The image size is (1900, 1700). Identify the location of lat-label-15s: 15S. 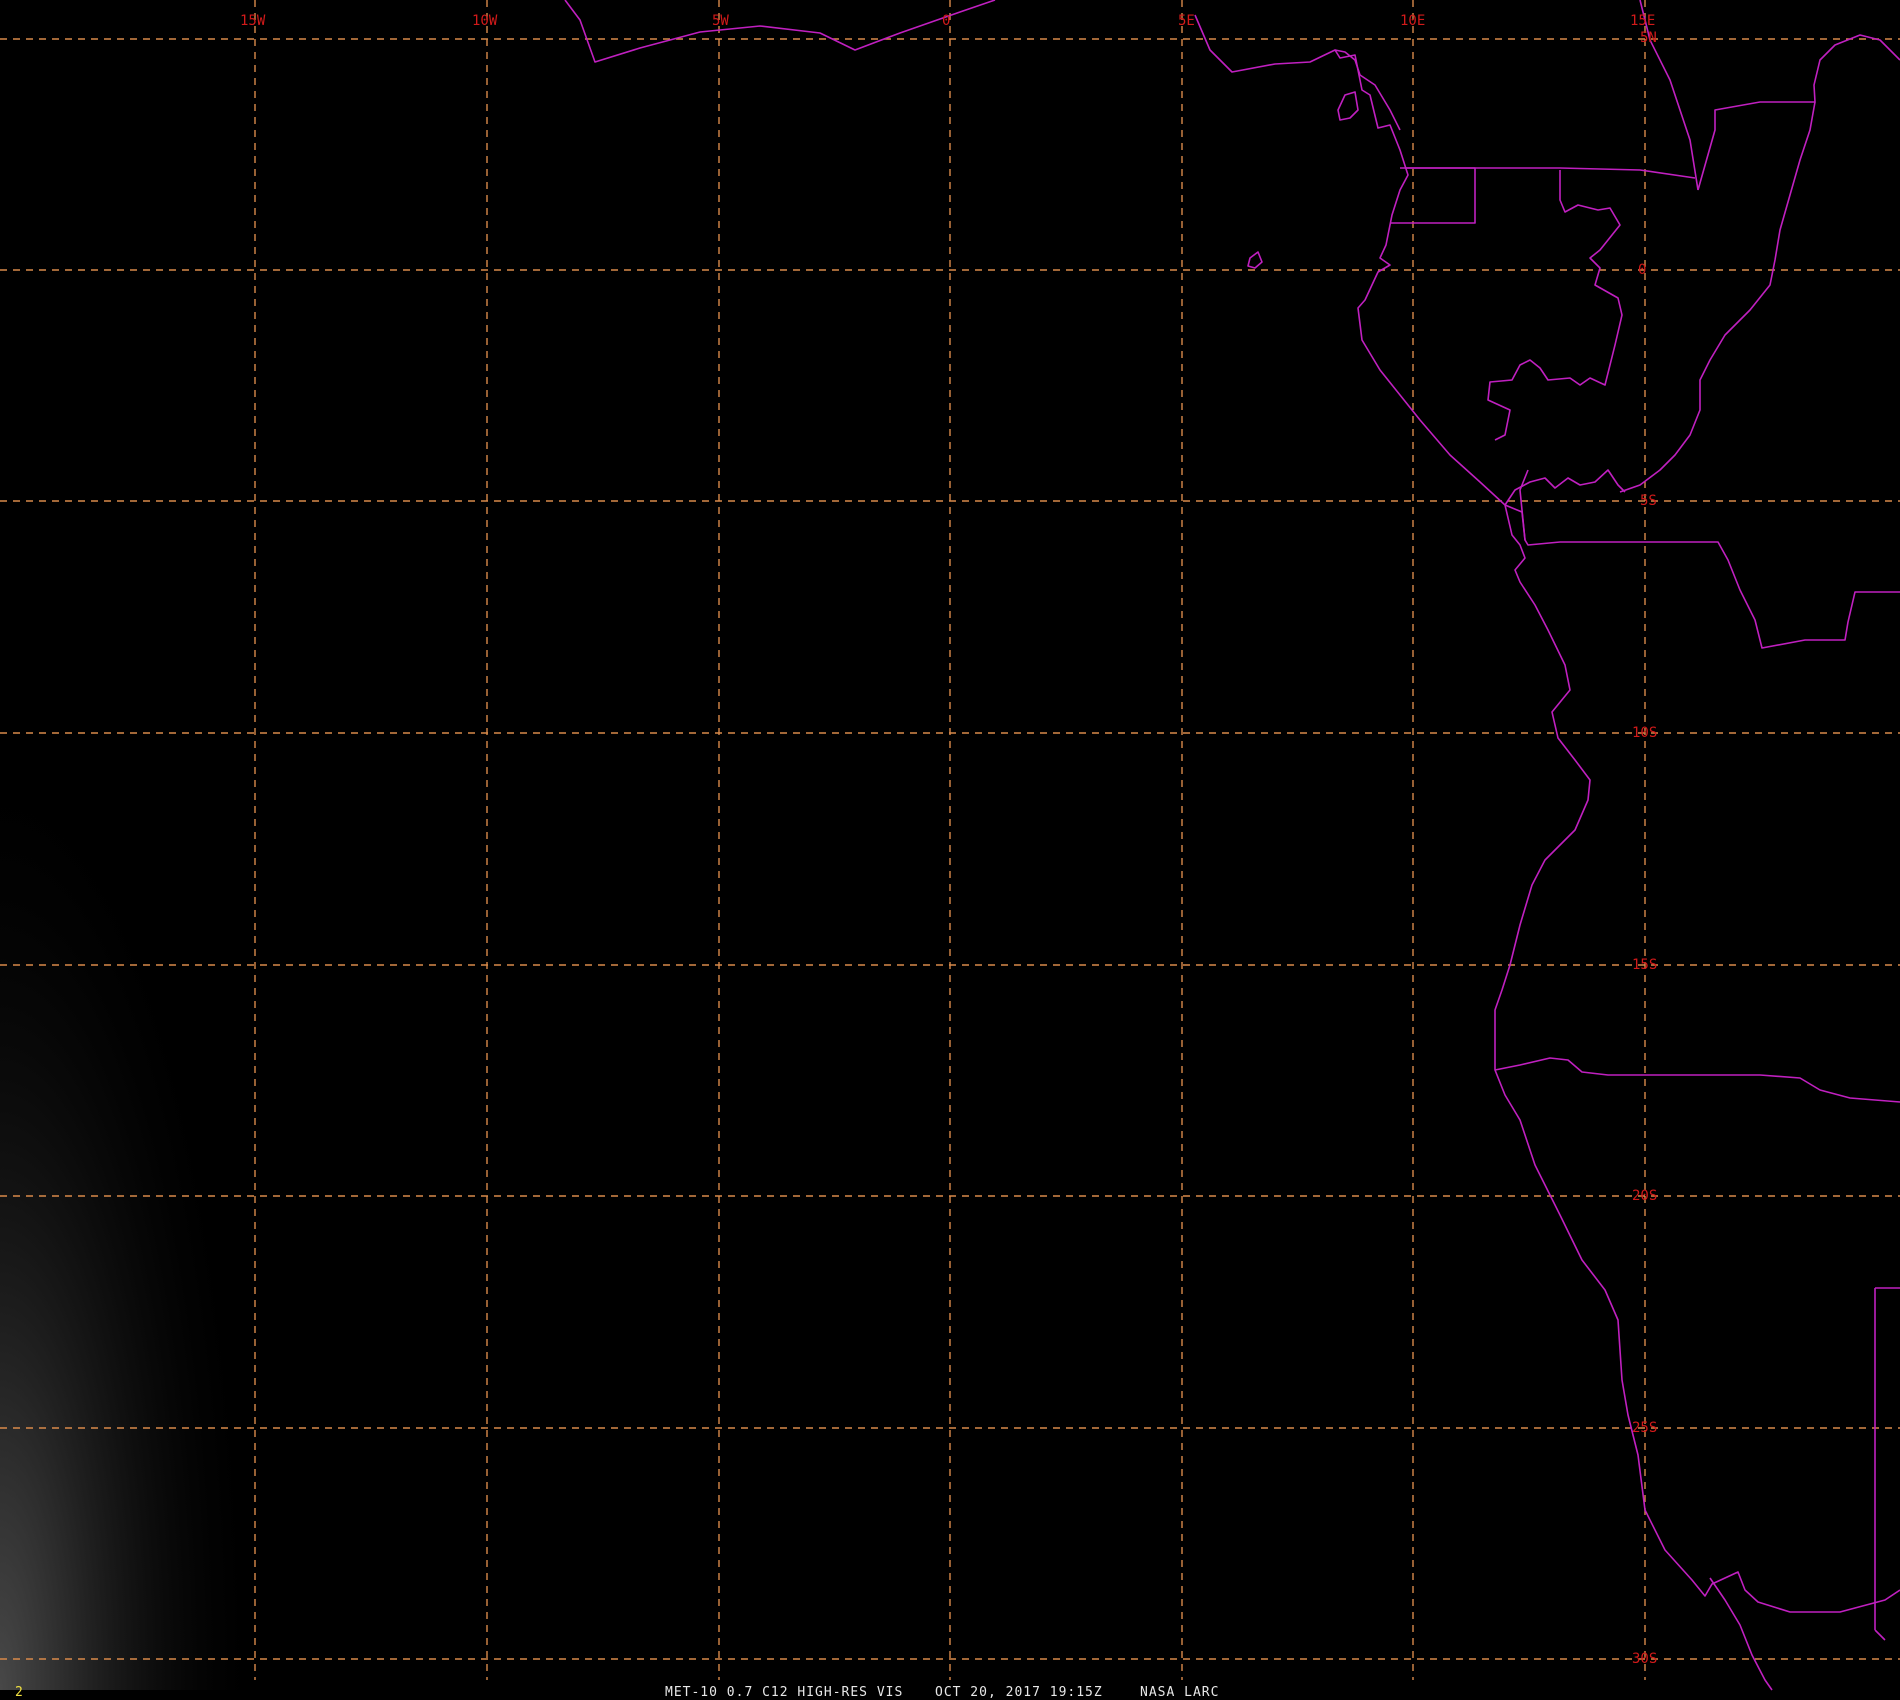
(1644, 965).